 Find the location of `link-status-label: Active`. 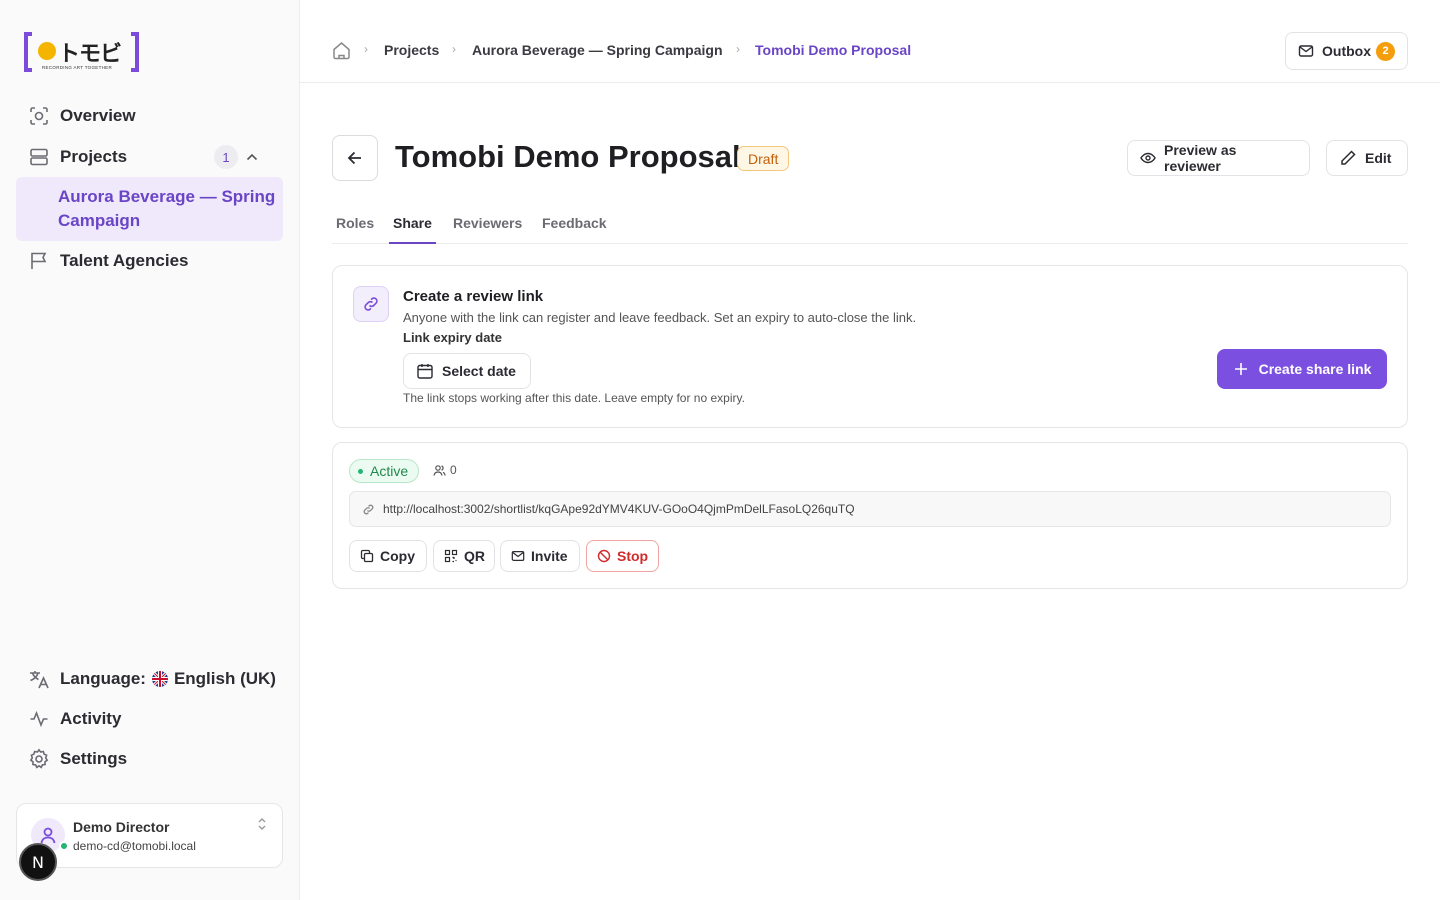

link-status-label: Active is located at coordinates (389, 471).